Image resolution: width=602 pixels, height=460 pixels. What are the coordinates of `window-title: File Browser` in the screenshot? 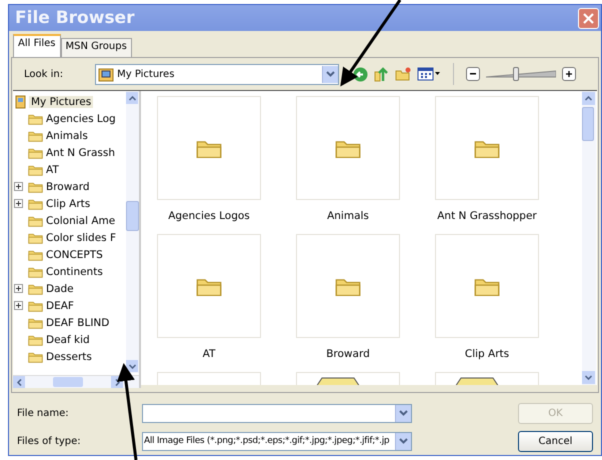 It's located at (74, 18).